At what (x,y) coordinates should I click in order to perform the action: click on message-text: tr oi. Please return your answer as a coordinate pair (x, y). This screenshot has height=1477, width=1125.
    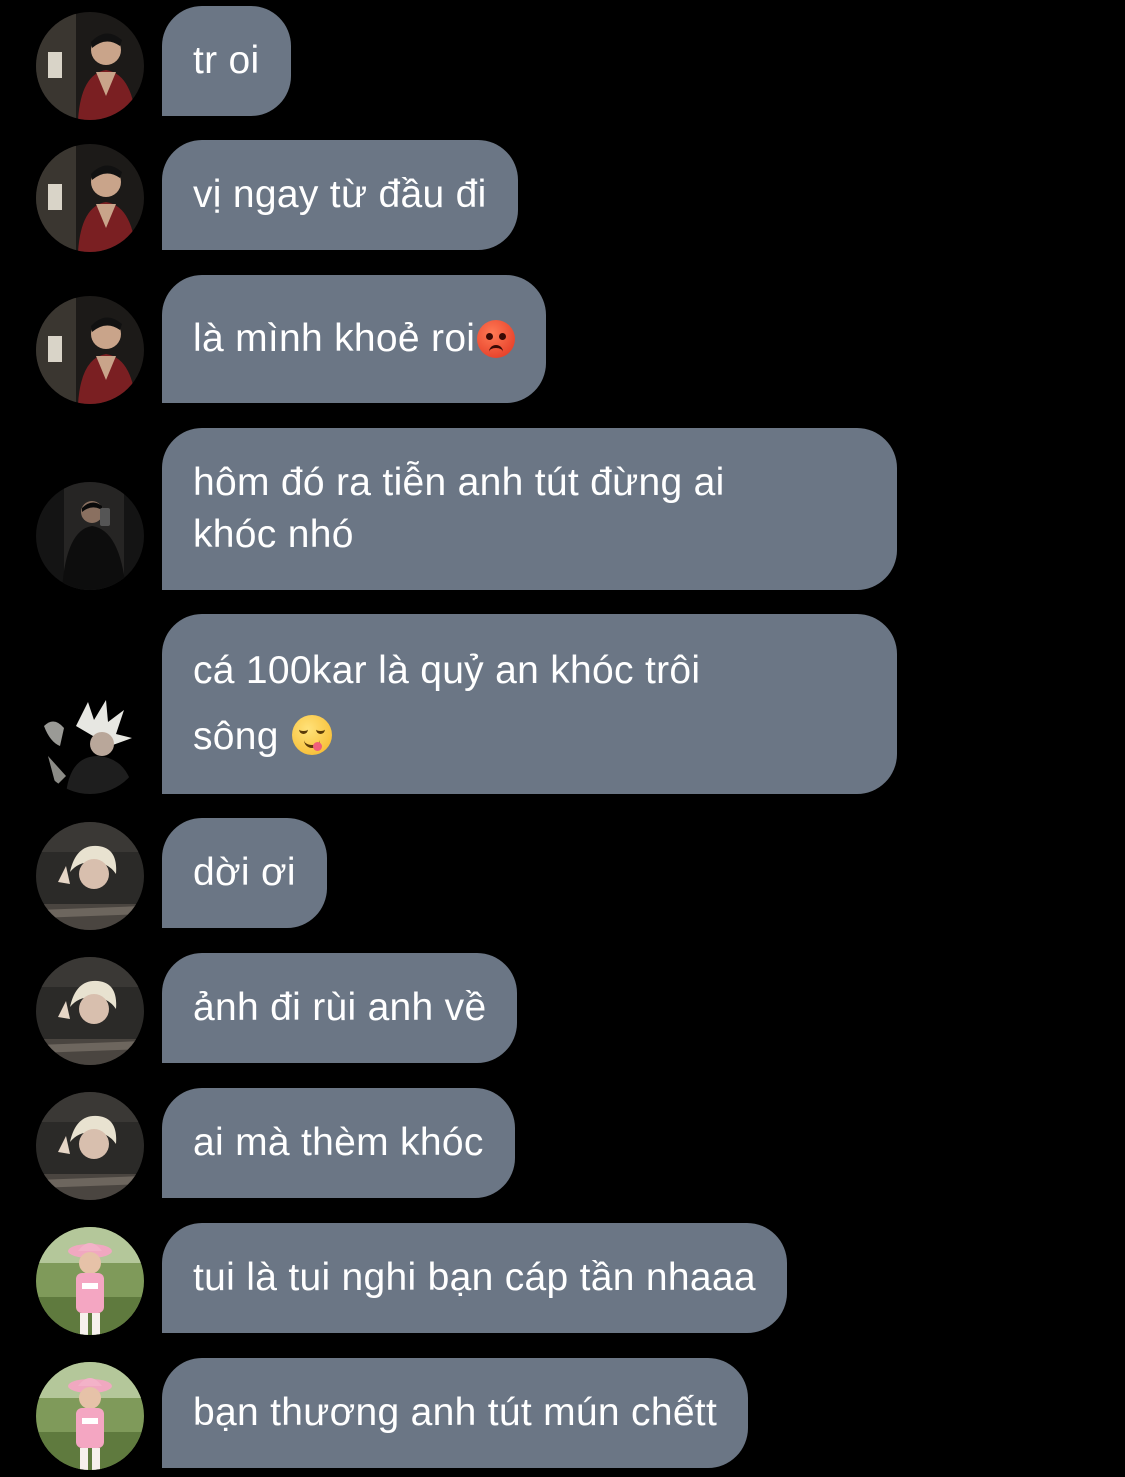
    Looking at the image, I should click on (226, 60).